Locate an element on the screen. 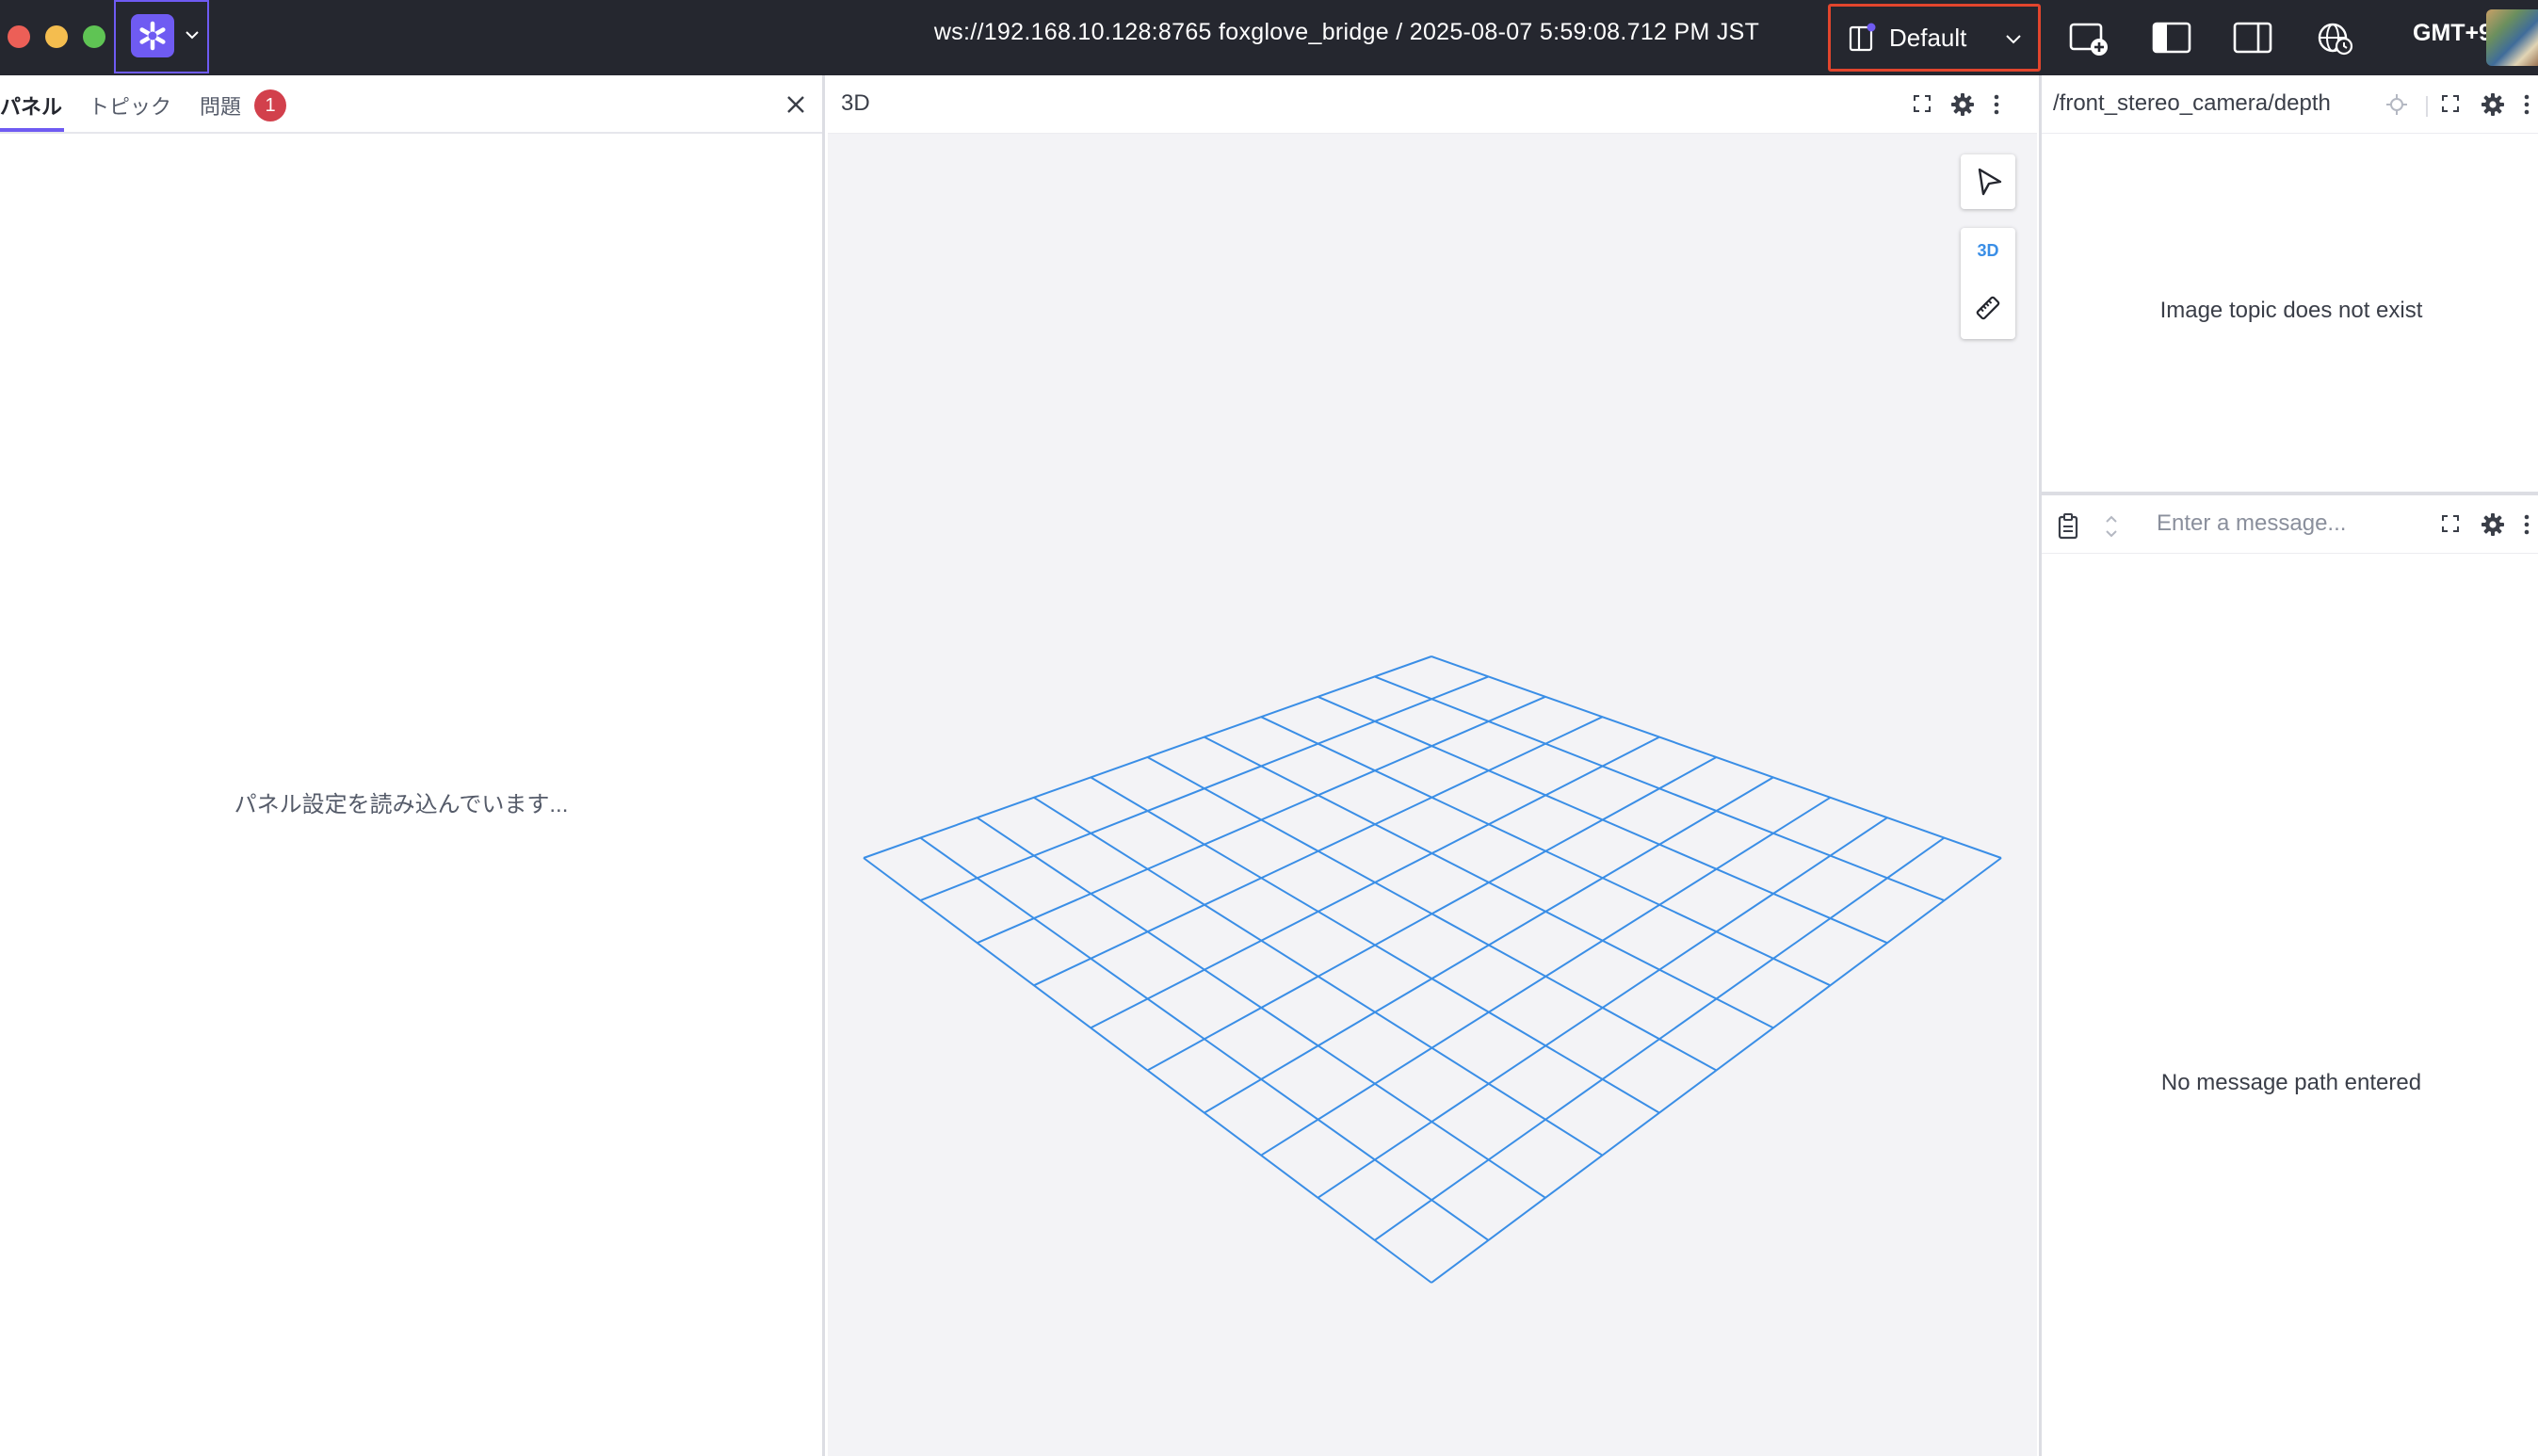 This screenshot has width=2538, height=1456. image-panel-header: /front_stereo_camera/depth is located at coordinates (2290, 104).